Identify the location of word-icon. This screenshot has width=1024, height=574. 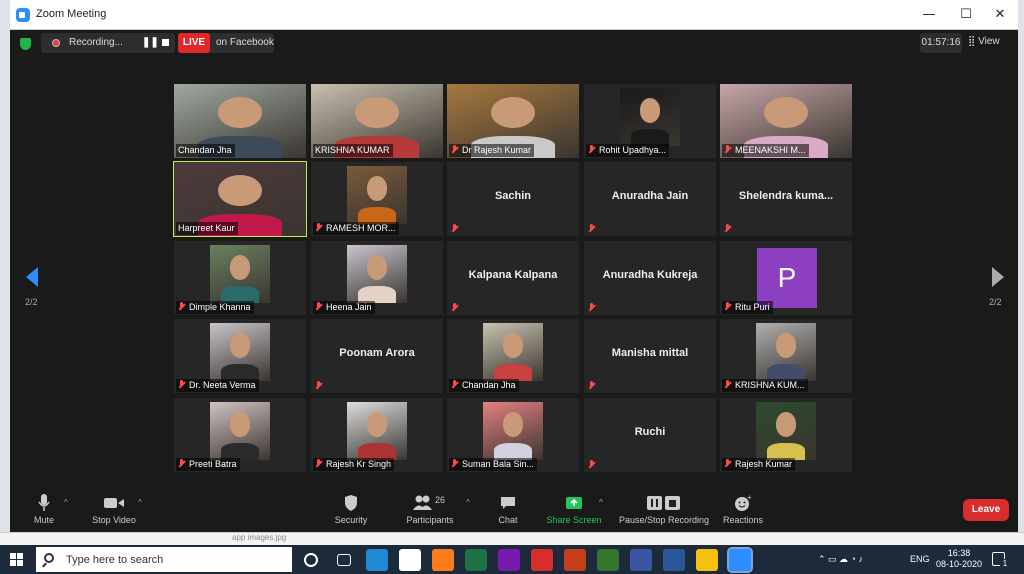
(674, 560).